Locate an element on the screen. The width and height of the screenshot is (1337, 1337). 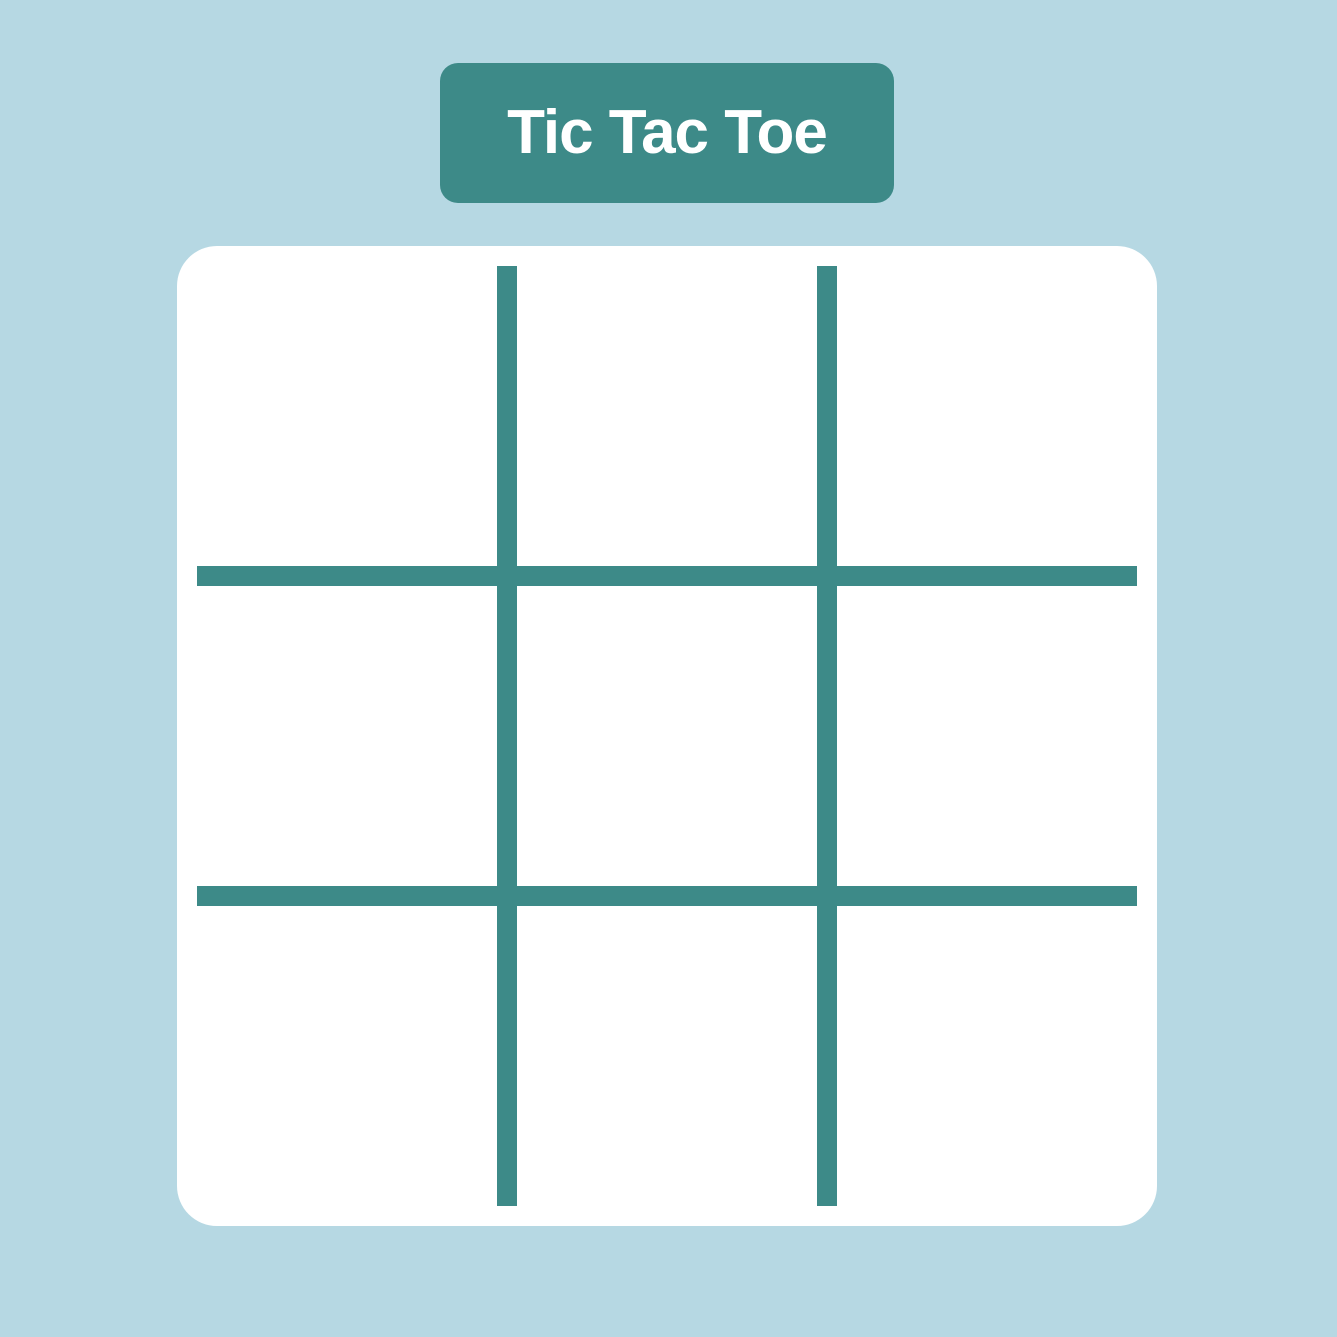
game-title: Tic Tac Toe is located at coordinates (667, 132).